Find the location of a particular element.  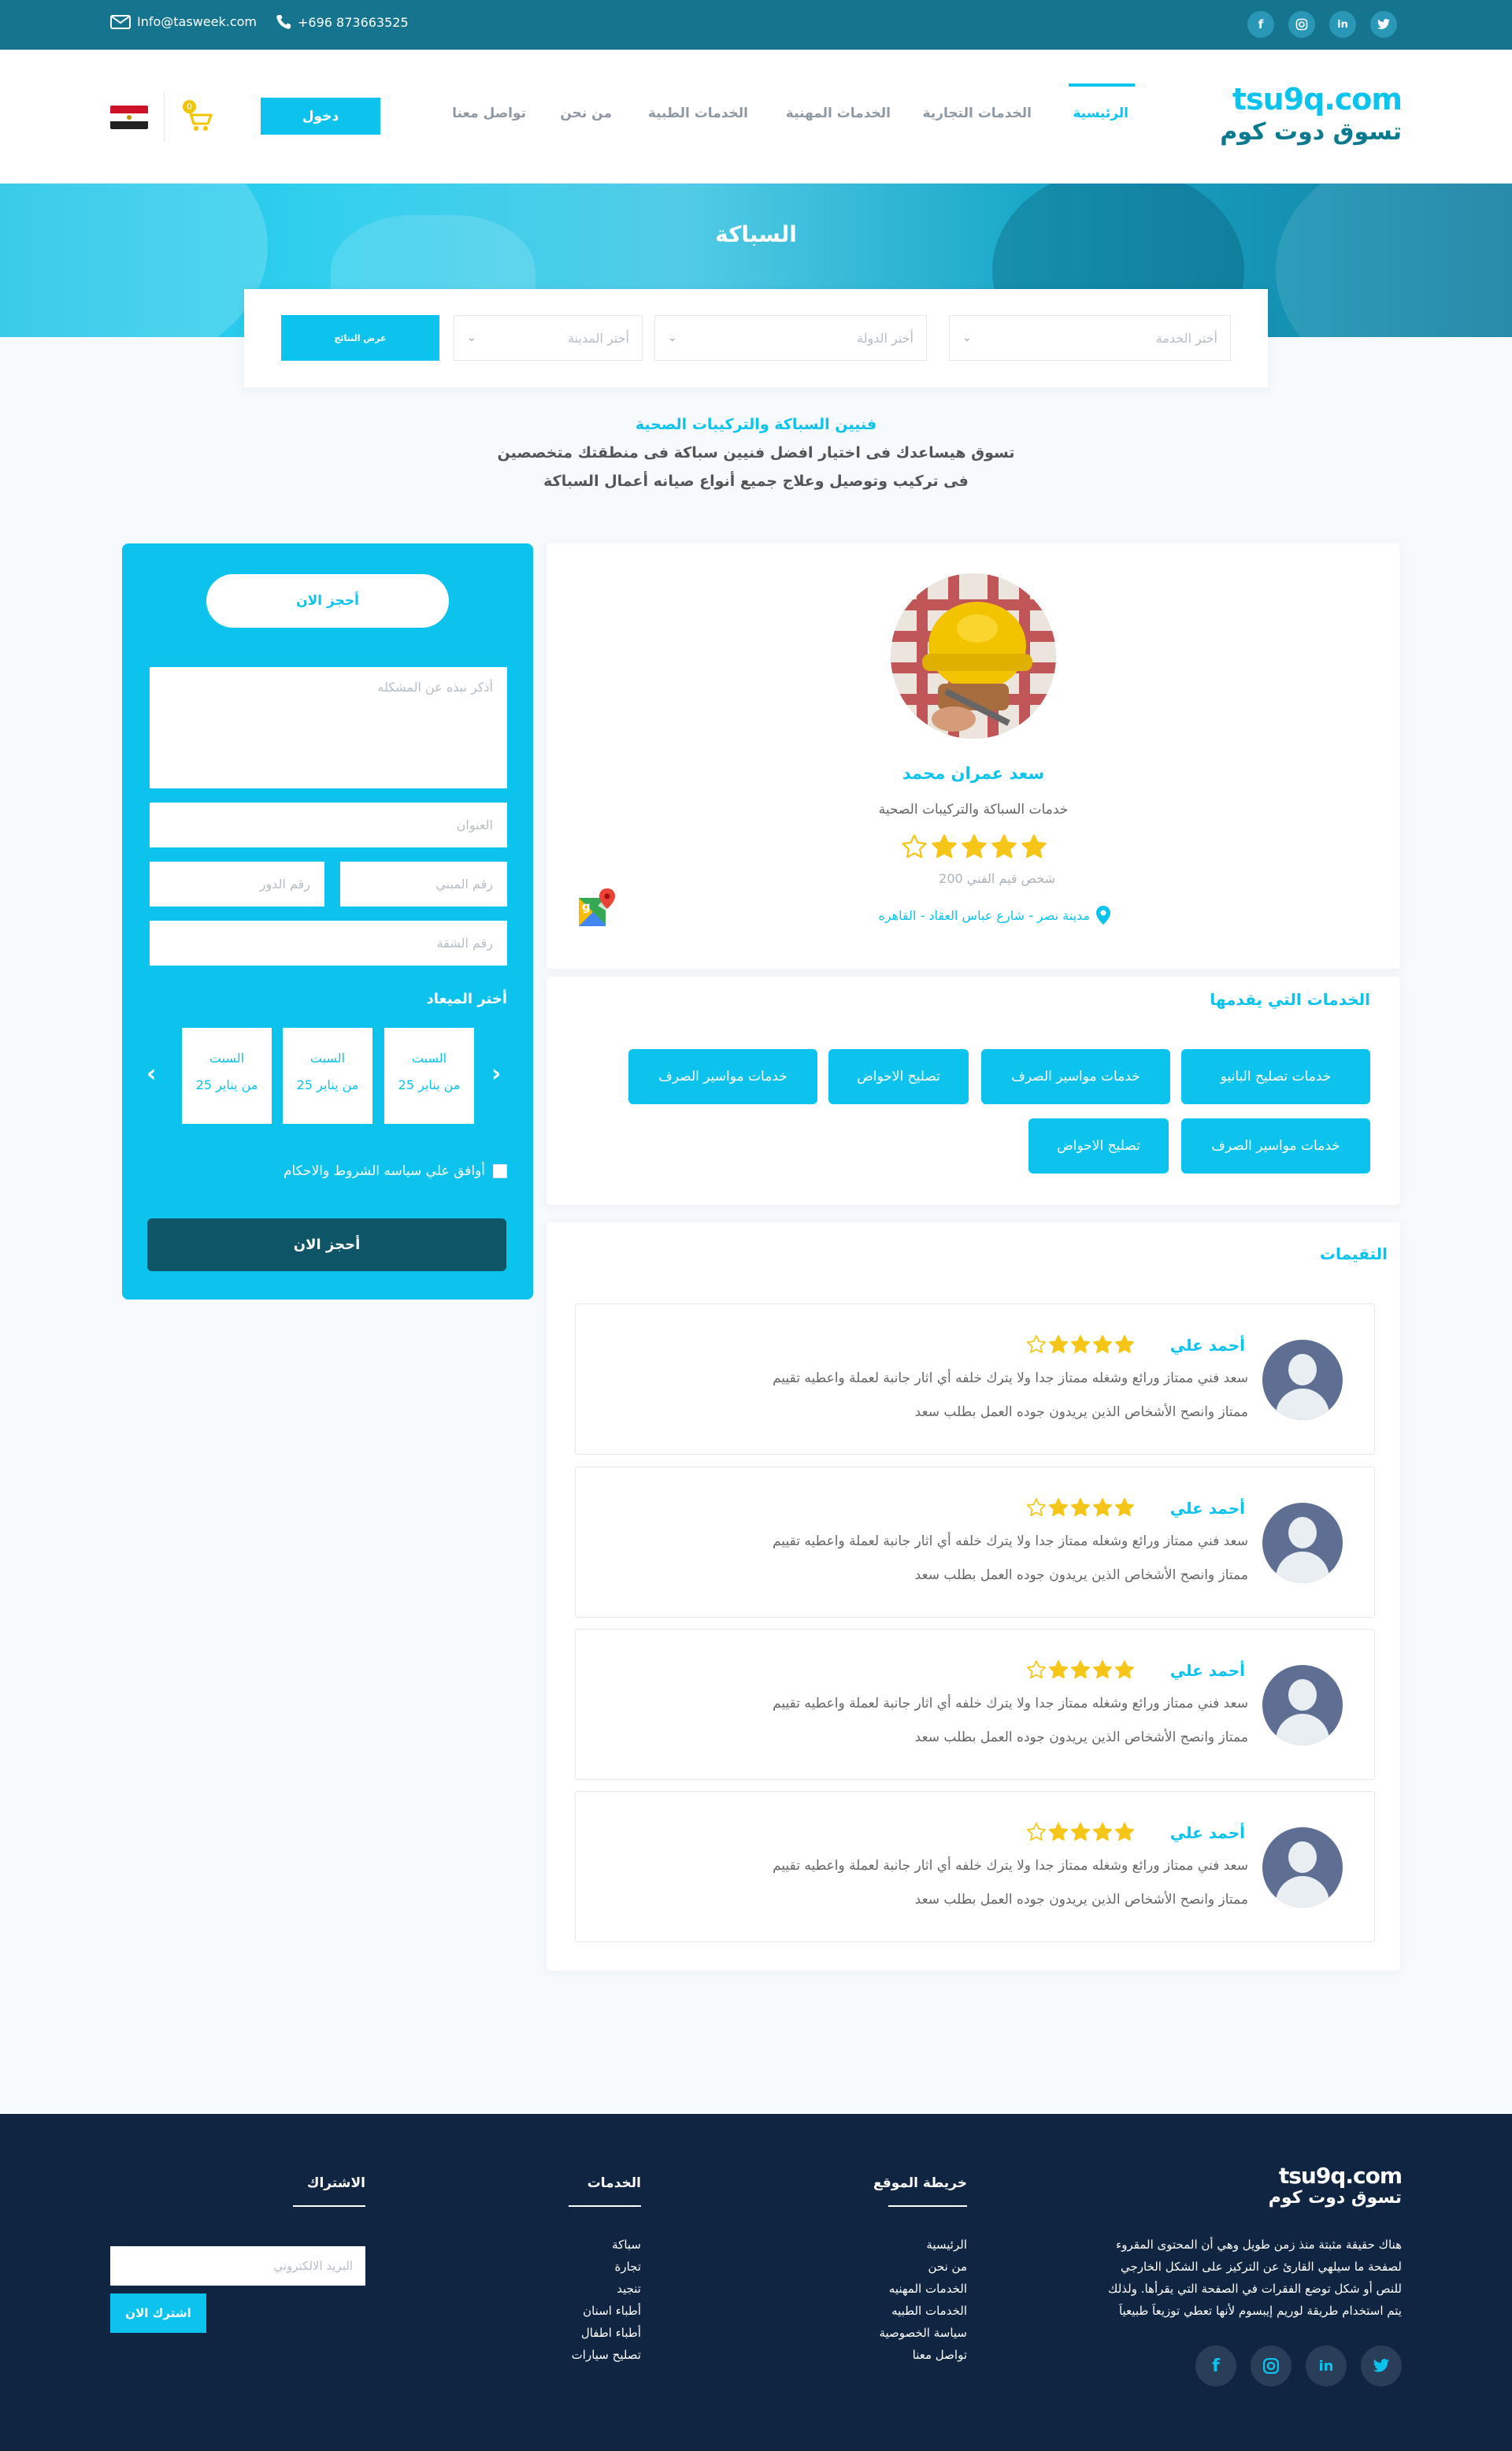

footer-facebook-icon: f is located at coordinates (1215, 2365).